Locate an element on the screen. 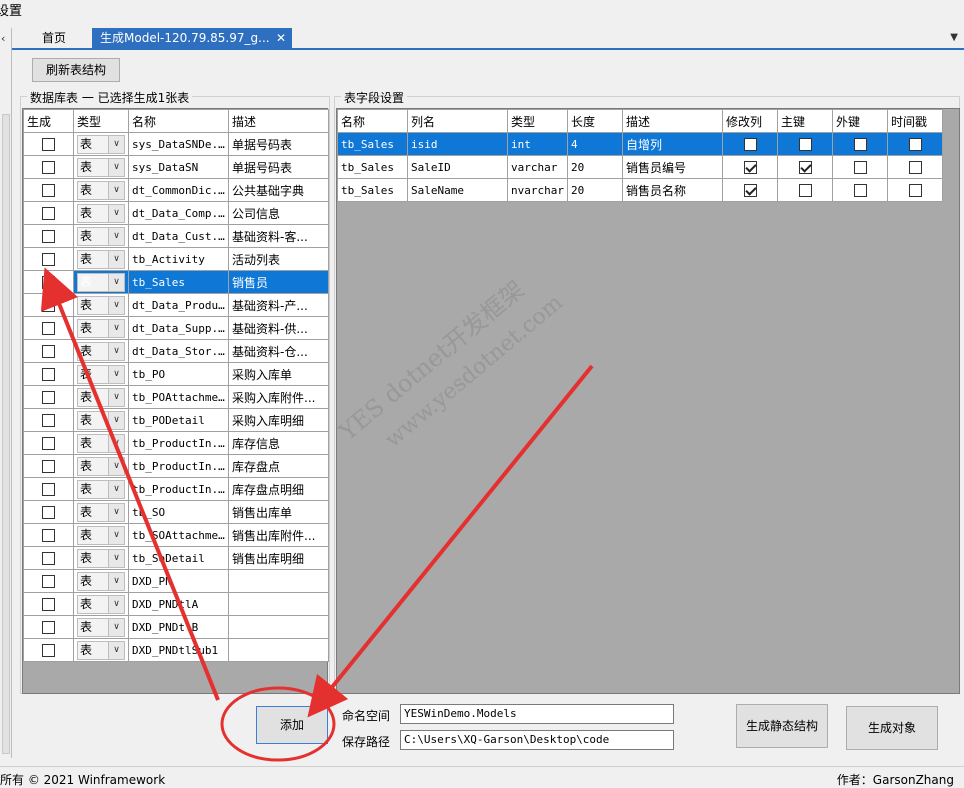 The width and height of the screenshot is (964, 788). chevron-down-icon: ▼ is located at coordinates (954, 37).